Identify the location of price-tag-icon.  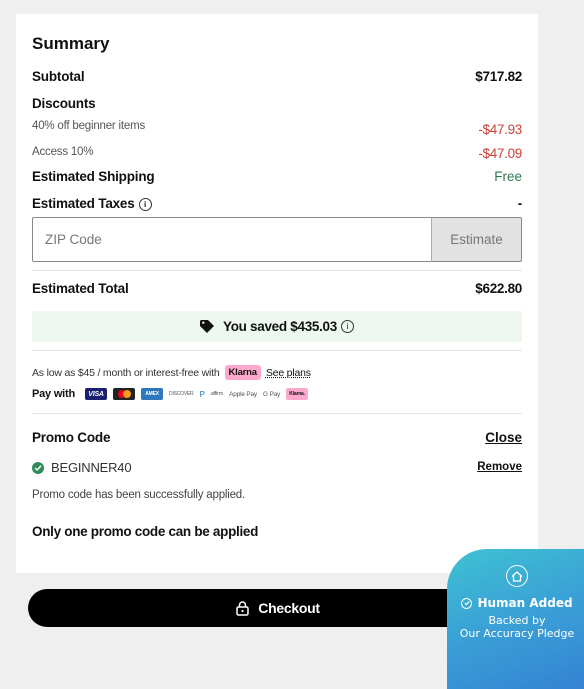
(207, 326).